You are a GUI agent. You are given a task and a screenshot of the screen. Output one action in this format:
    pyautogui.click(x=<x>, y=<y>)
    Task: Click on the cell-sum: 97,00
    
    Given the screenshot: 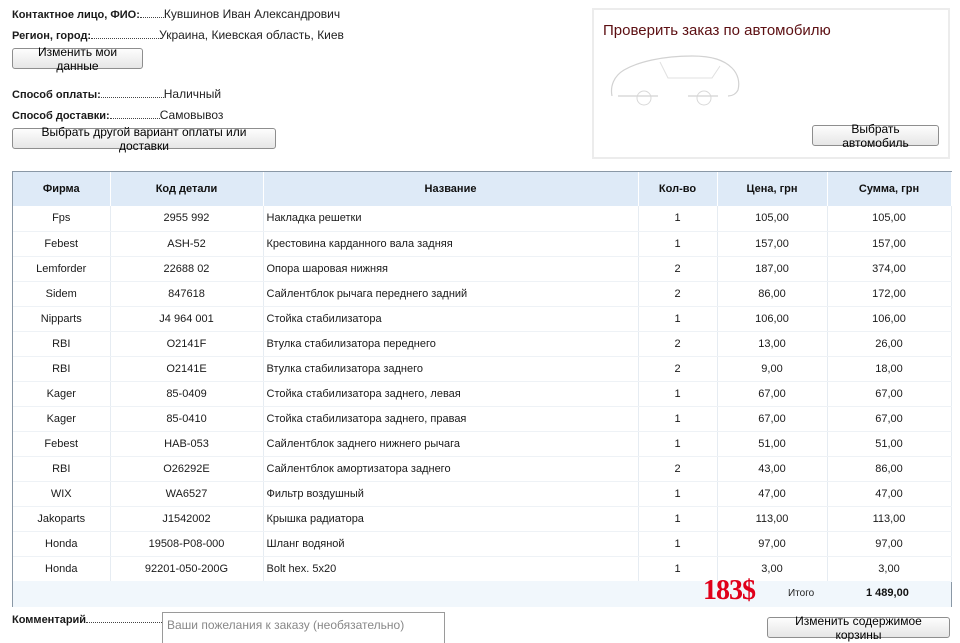 What is the action you would take?
    pyautogui.click(x=889, y=544)
    